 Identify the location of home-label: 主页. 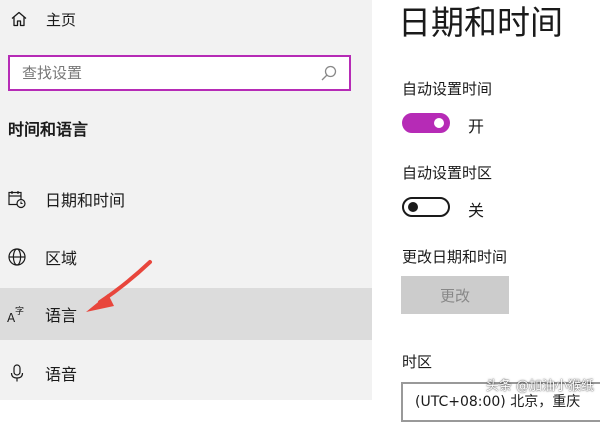
(61, 19).